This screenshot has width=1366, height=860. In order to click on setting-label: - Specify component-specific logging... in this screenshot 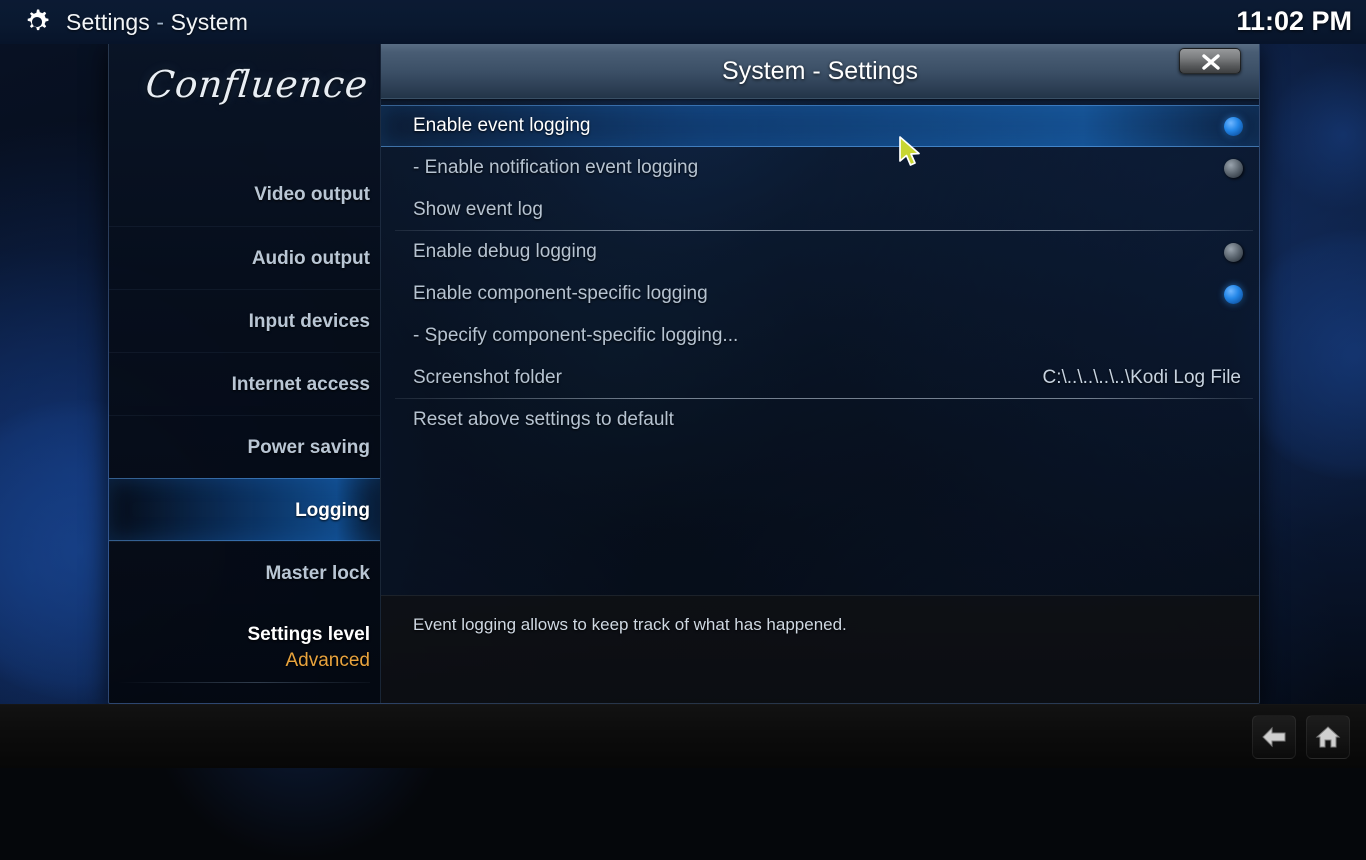, I will do `click(575, 336)`.